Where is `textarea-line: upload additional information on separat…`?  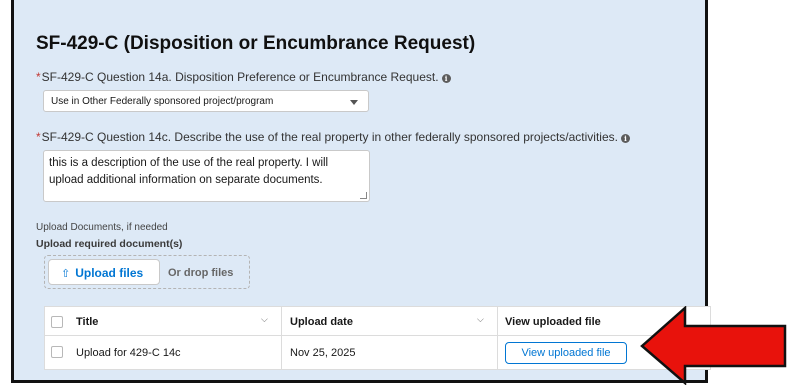
textarea-line: upload additional information on separat… is located at coordinates (186, 180).